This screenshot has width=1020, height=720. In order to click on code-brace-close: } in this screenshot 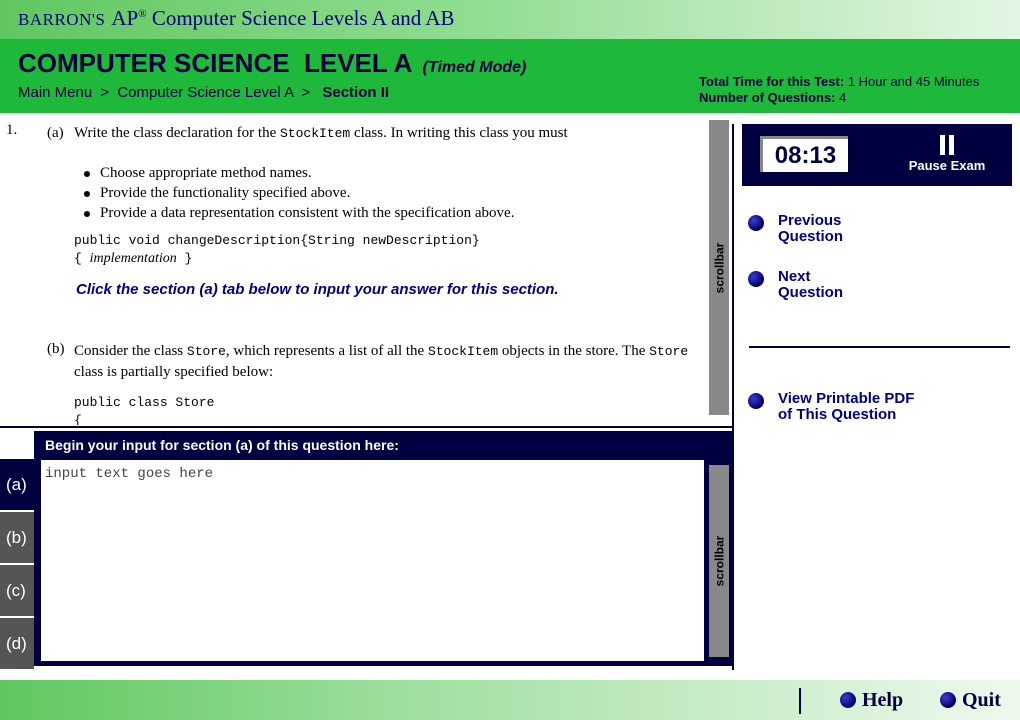, I will do `click(188, 258)`.